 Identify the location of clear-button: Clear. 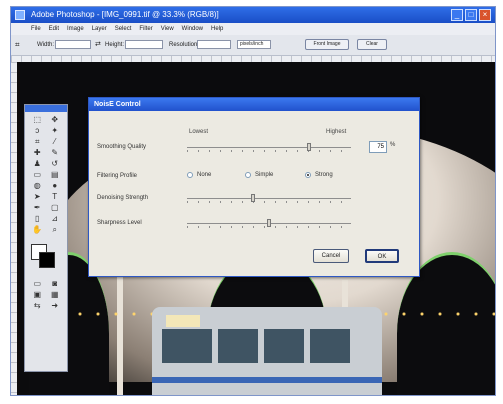
(372, 44).